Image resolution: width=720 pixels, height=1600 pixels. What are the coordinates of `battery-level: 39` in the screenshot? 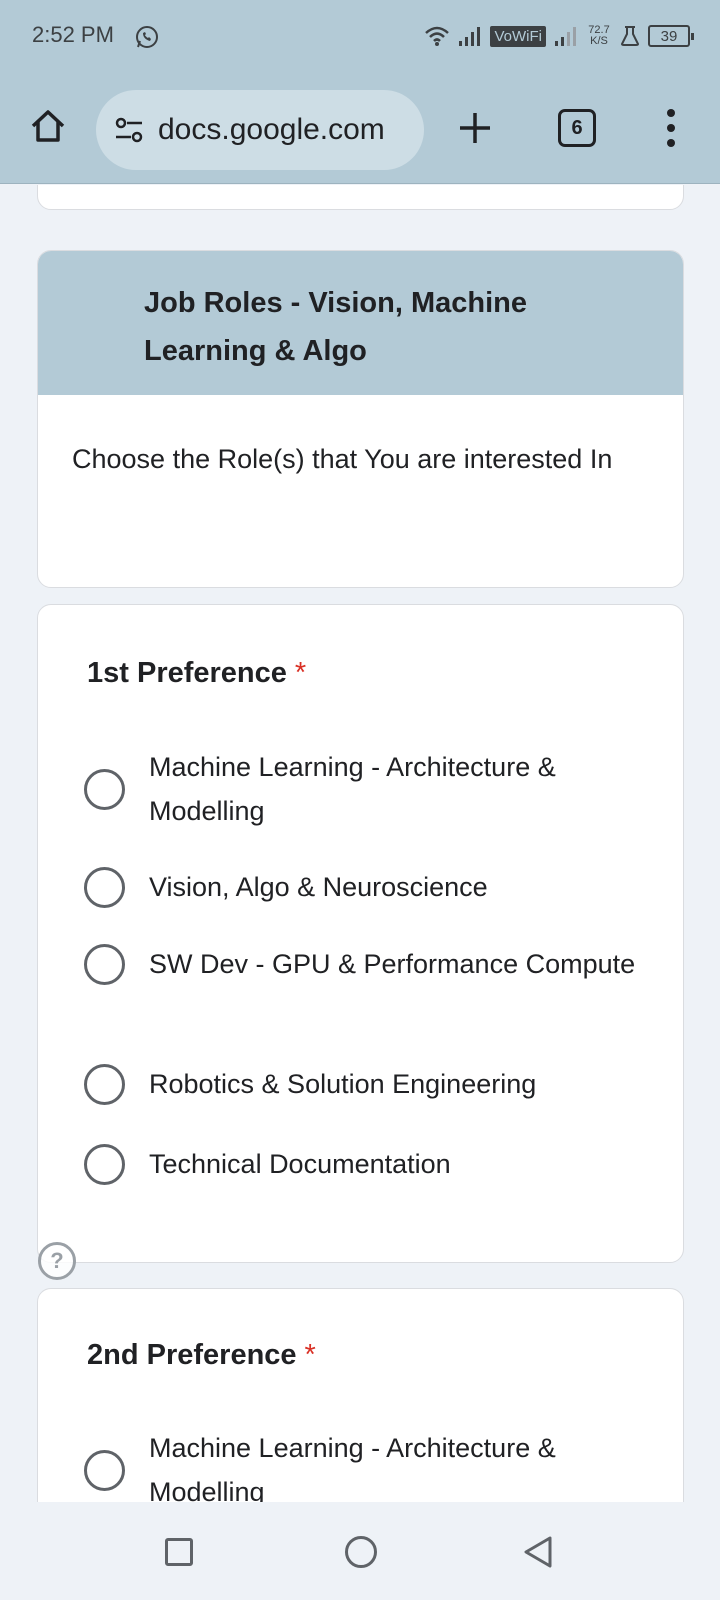 It's located at (669, 36).